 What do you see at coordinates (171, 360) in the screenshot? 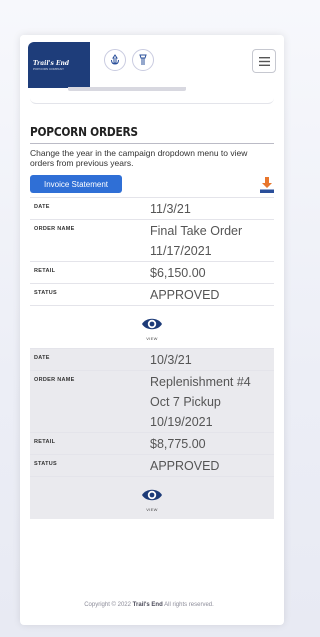
I see `date-value: 10/3/21` at bounding box center [171, 360].